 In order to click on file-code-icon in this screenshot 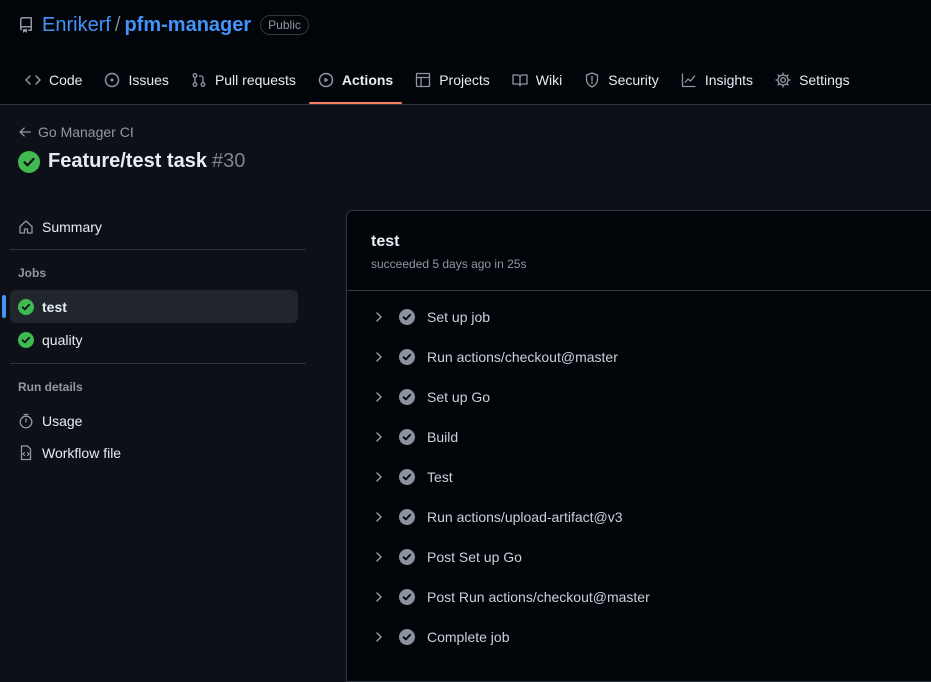, I will do `click(26, 452)`.